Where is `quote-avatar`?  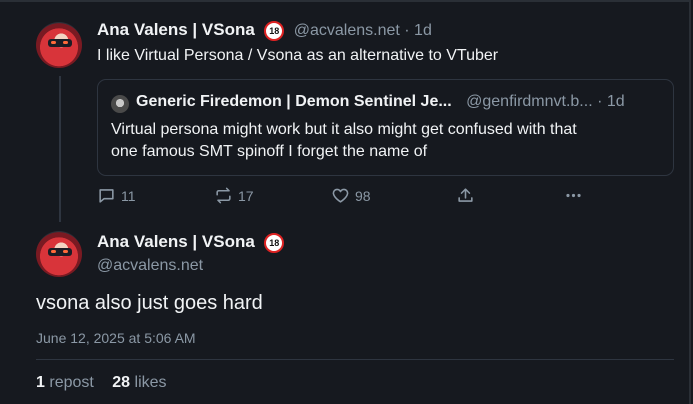 quote-avatar is located at coordinates (120, 104).